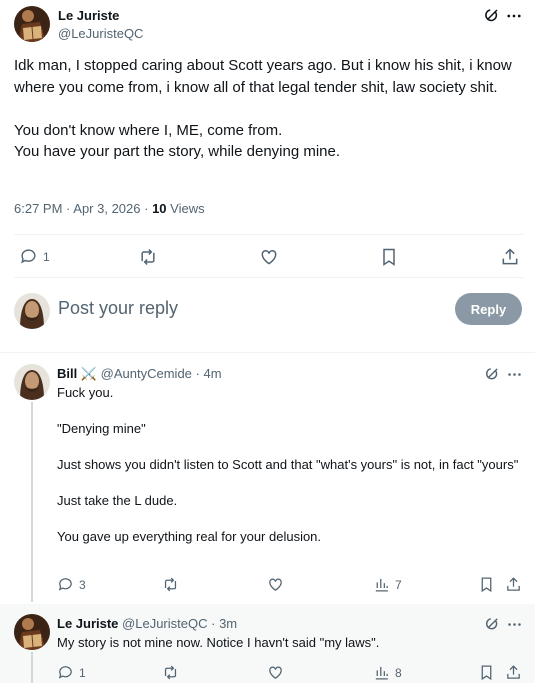 This screenshot has width=535, height=683. Describe the element at coordinates (32, 24) in the screenshot. I see `author-avatar` at that location.